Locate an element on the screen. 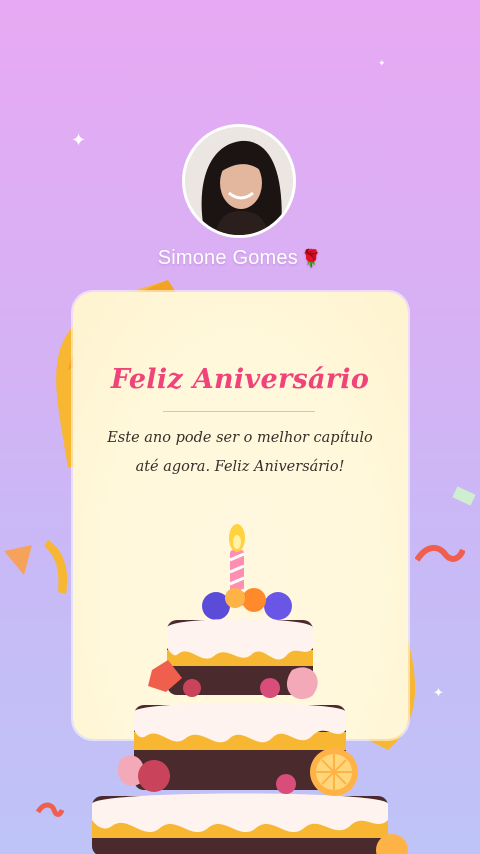  title-divider is located at coordinates (239, 411).